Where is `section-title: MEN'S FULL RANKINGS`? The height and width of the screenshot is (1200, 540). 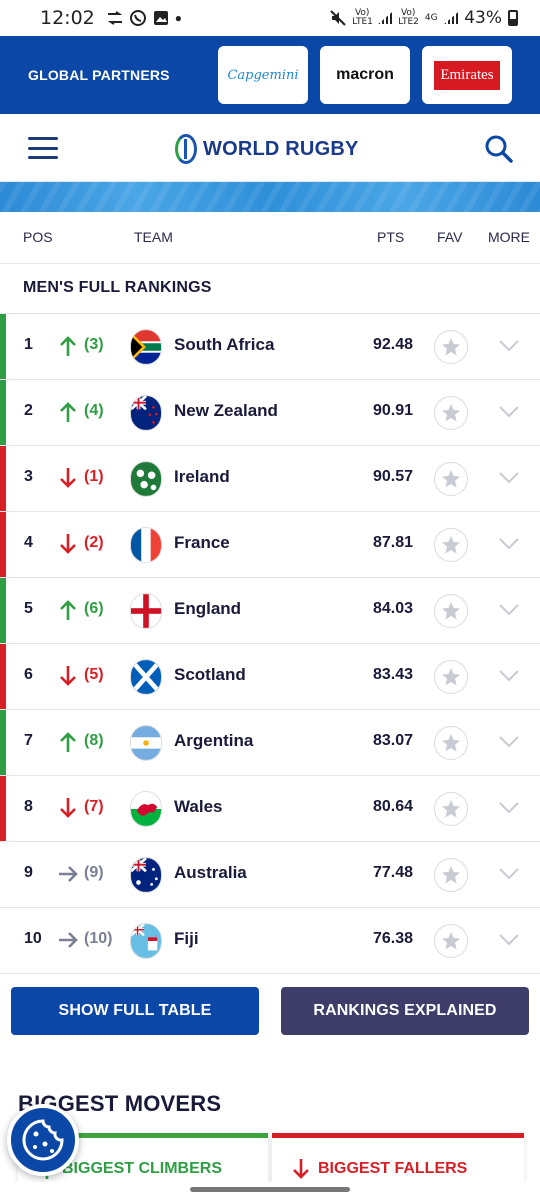 section-title: MEN'S FULL RANKINGS is located at coordinates (117, 287).